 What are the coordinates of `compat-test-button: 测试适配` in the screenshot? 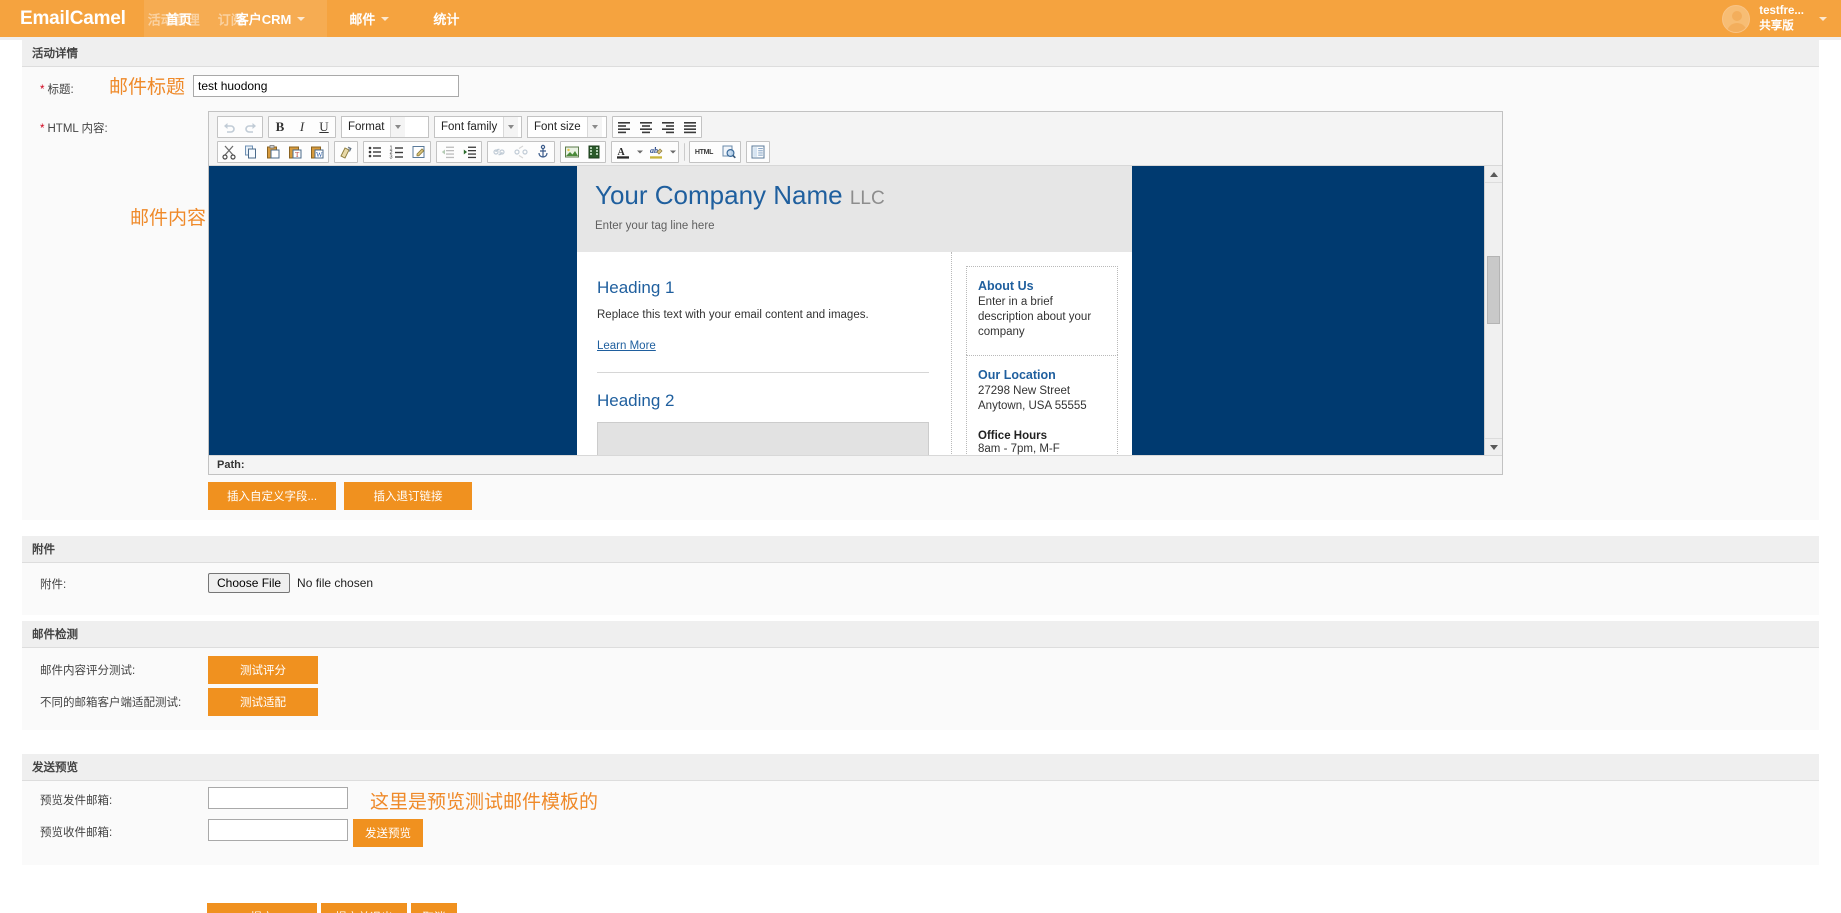 It's located at (263, 702).